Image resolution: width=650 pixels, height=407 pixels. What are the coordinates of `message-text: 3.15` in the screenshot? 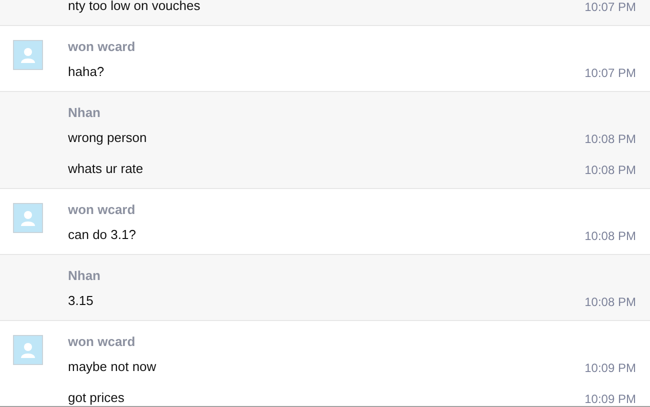 It's located at (81, 300).